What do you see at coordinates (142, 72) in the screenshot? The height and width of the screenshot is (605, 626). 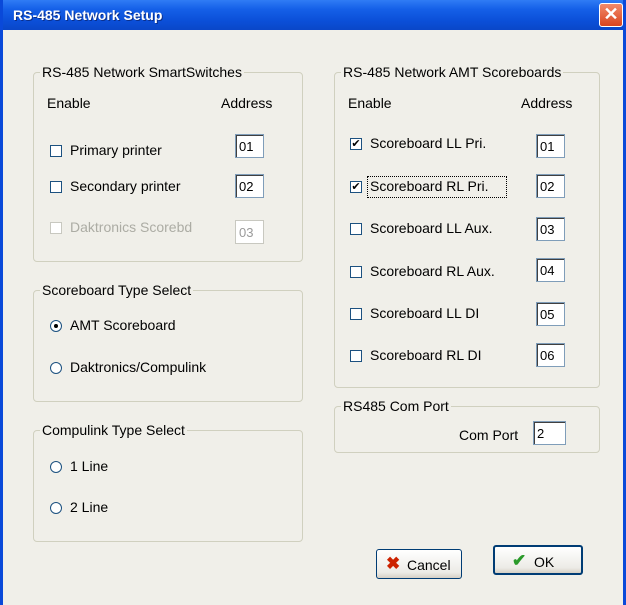 I see `smartswitches-legend: RS-485 Network SmartSwitches` at bounding box center [142, 72].